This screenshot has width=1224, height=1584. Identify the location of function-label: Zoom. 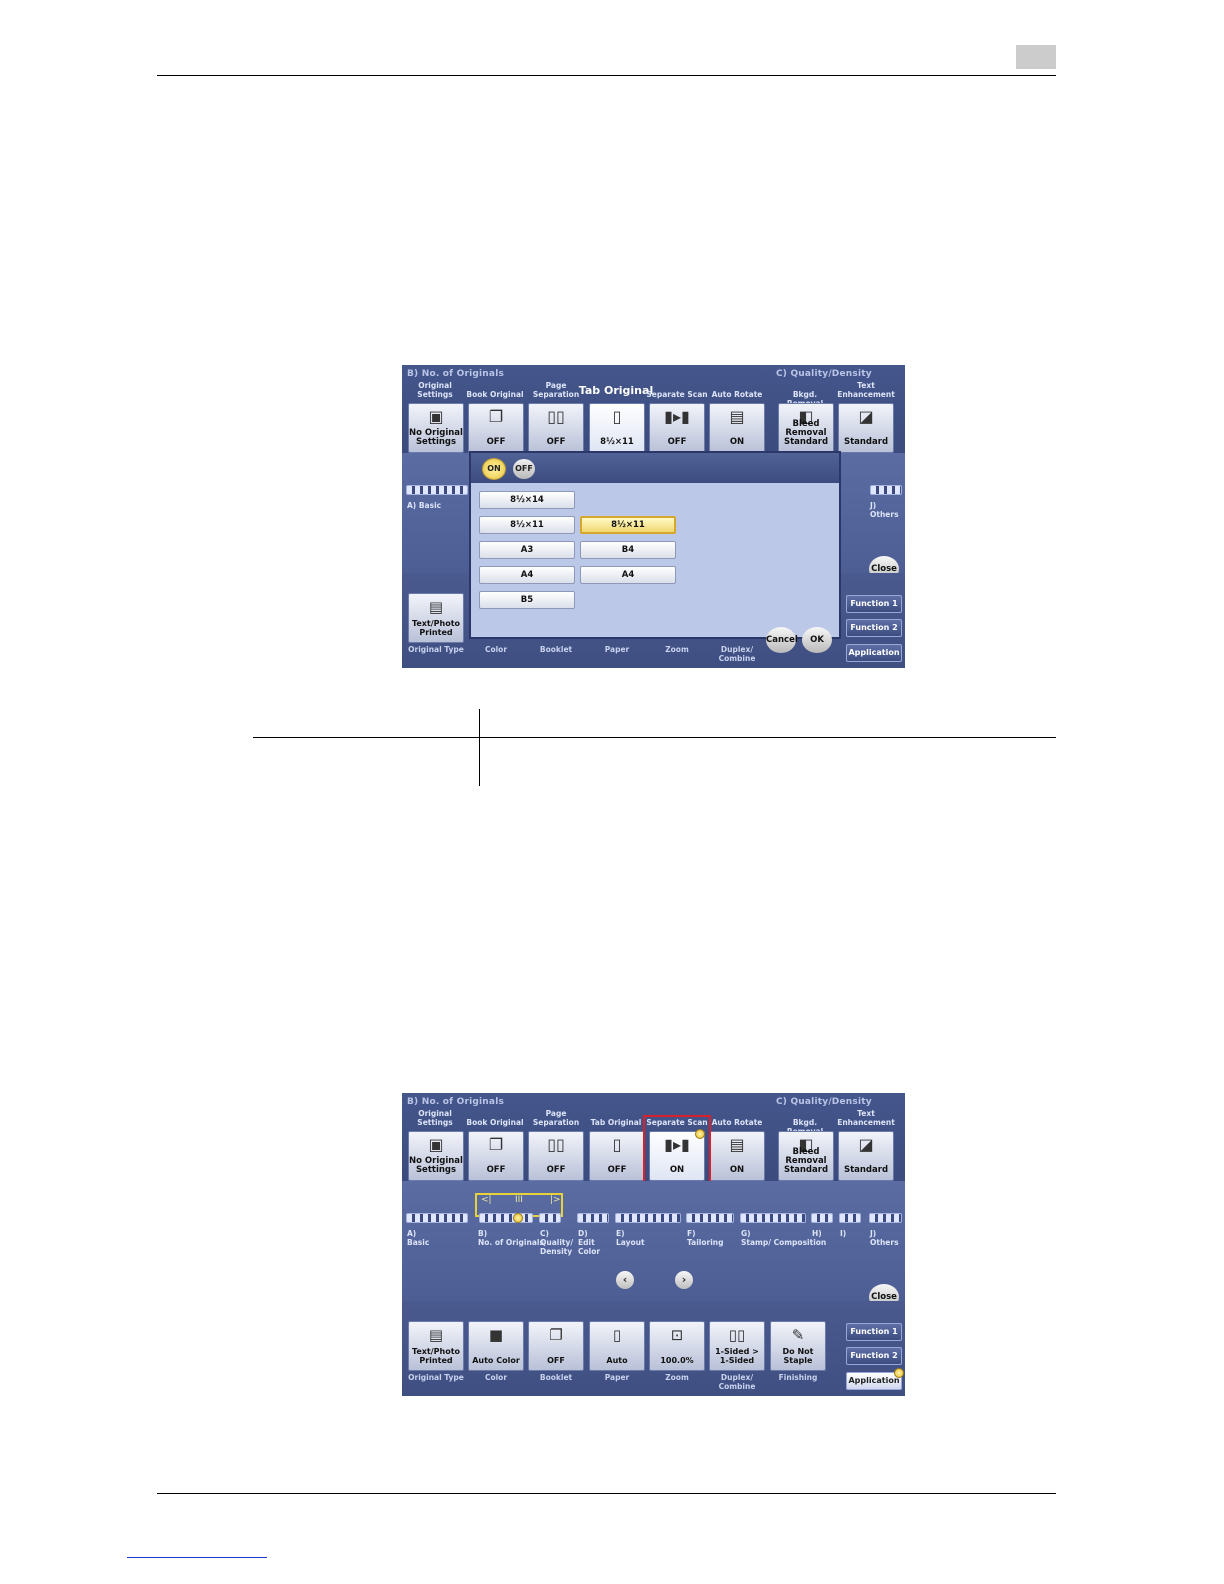
(677, 649).